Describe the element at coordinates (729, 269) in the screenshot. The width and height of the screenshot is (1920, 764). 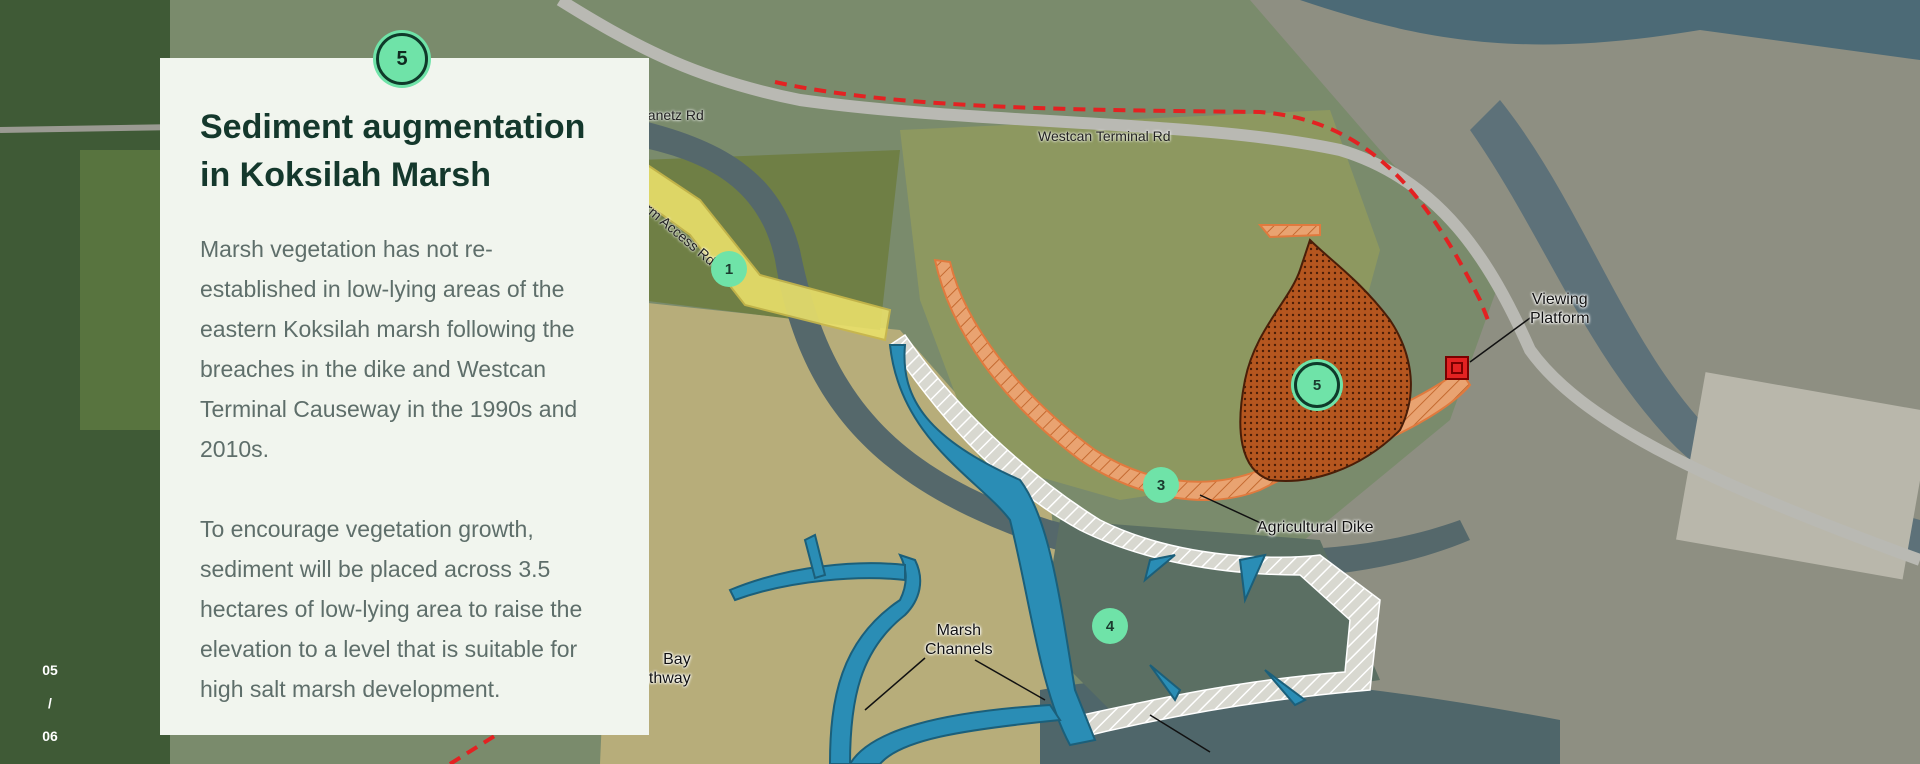
I see `marker-1: 1` at that location.